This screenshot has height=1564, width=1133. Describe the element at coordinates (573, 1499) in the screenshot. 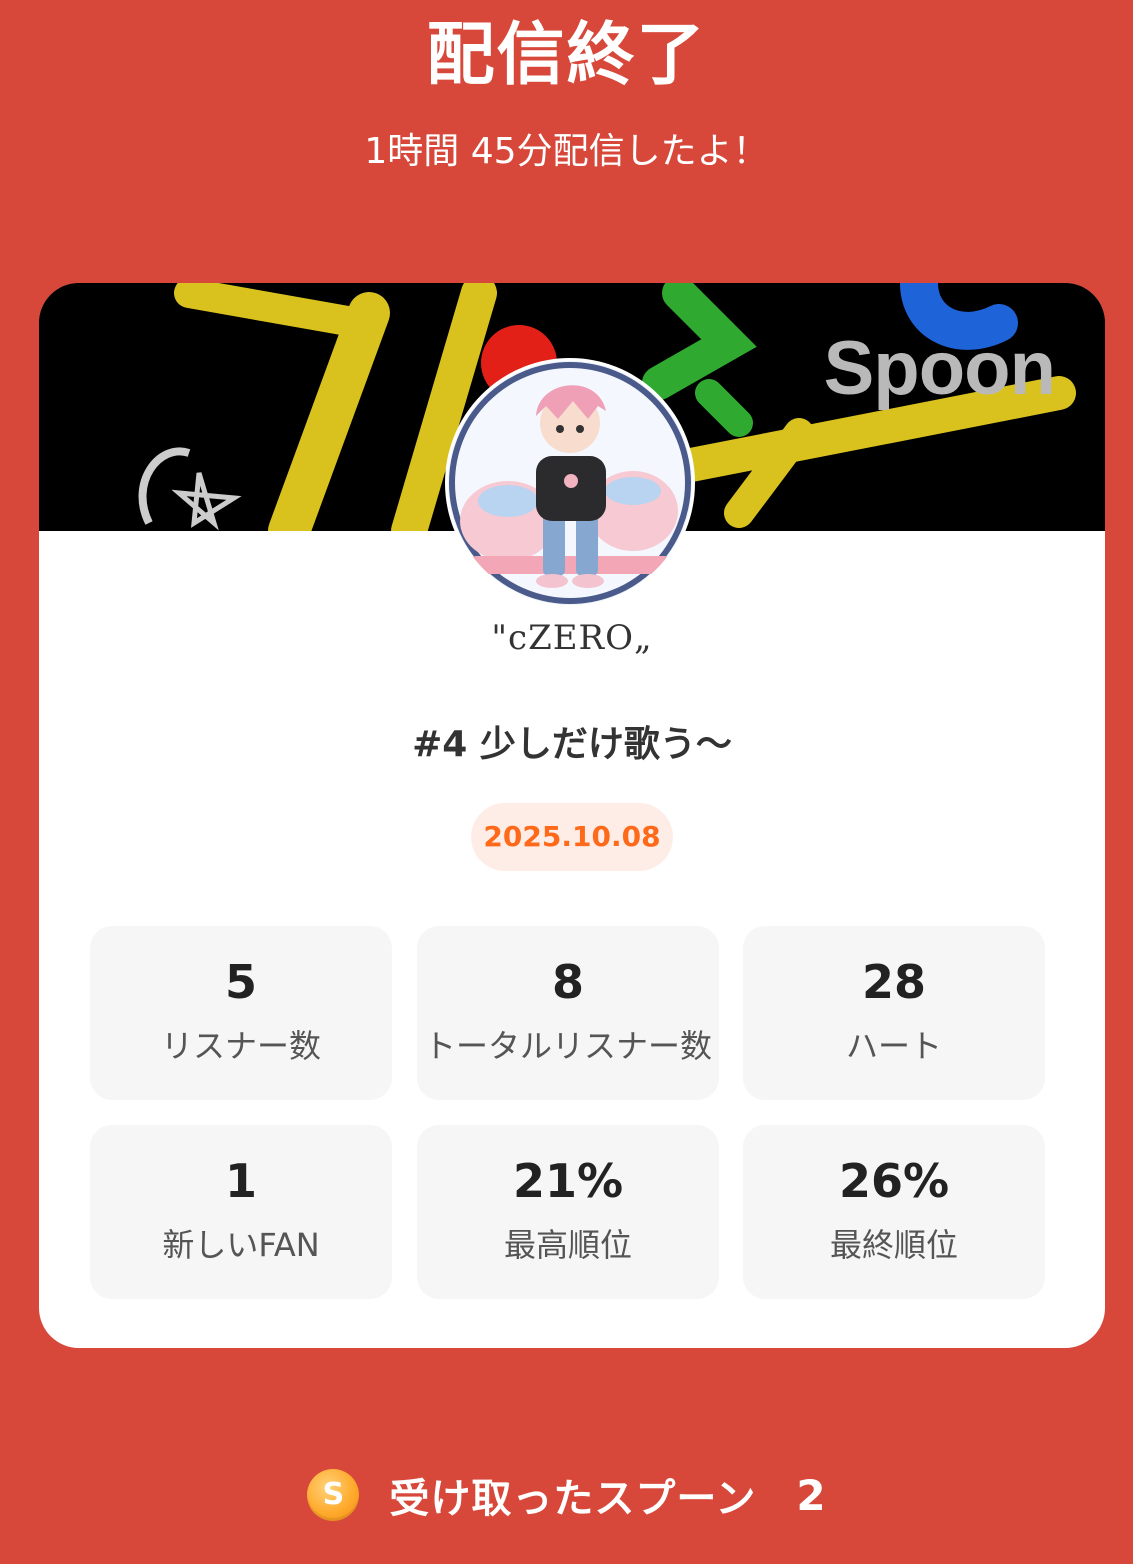

I see `received-spoons-label: 受け取ったスプーン` at that location.